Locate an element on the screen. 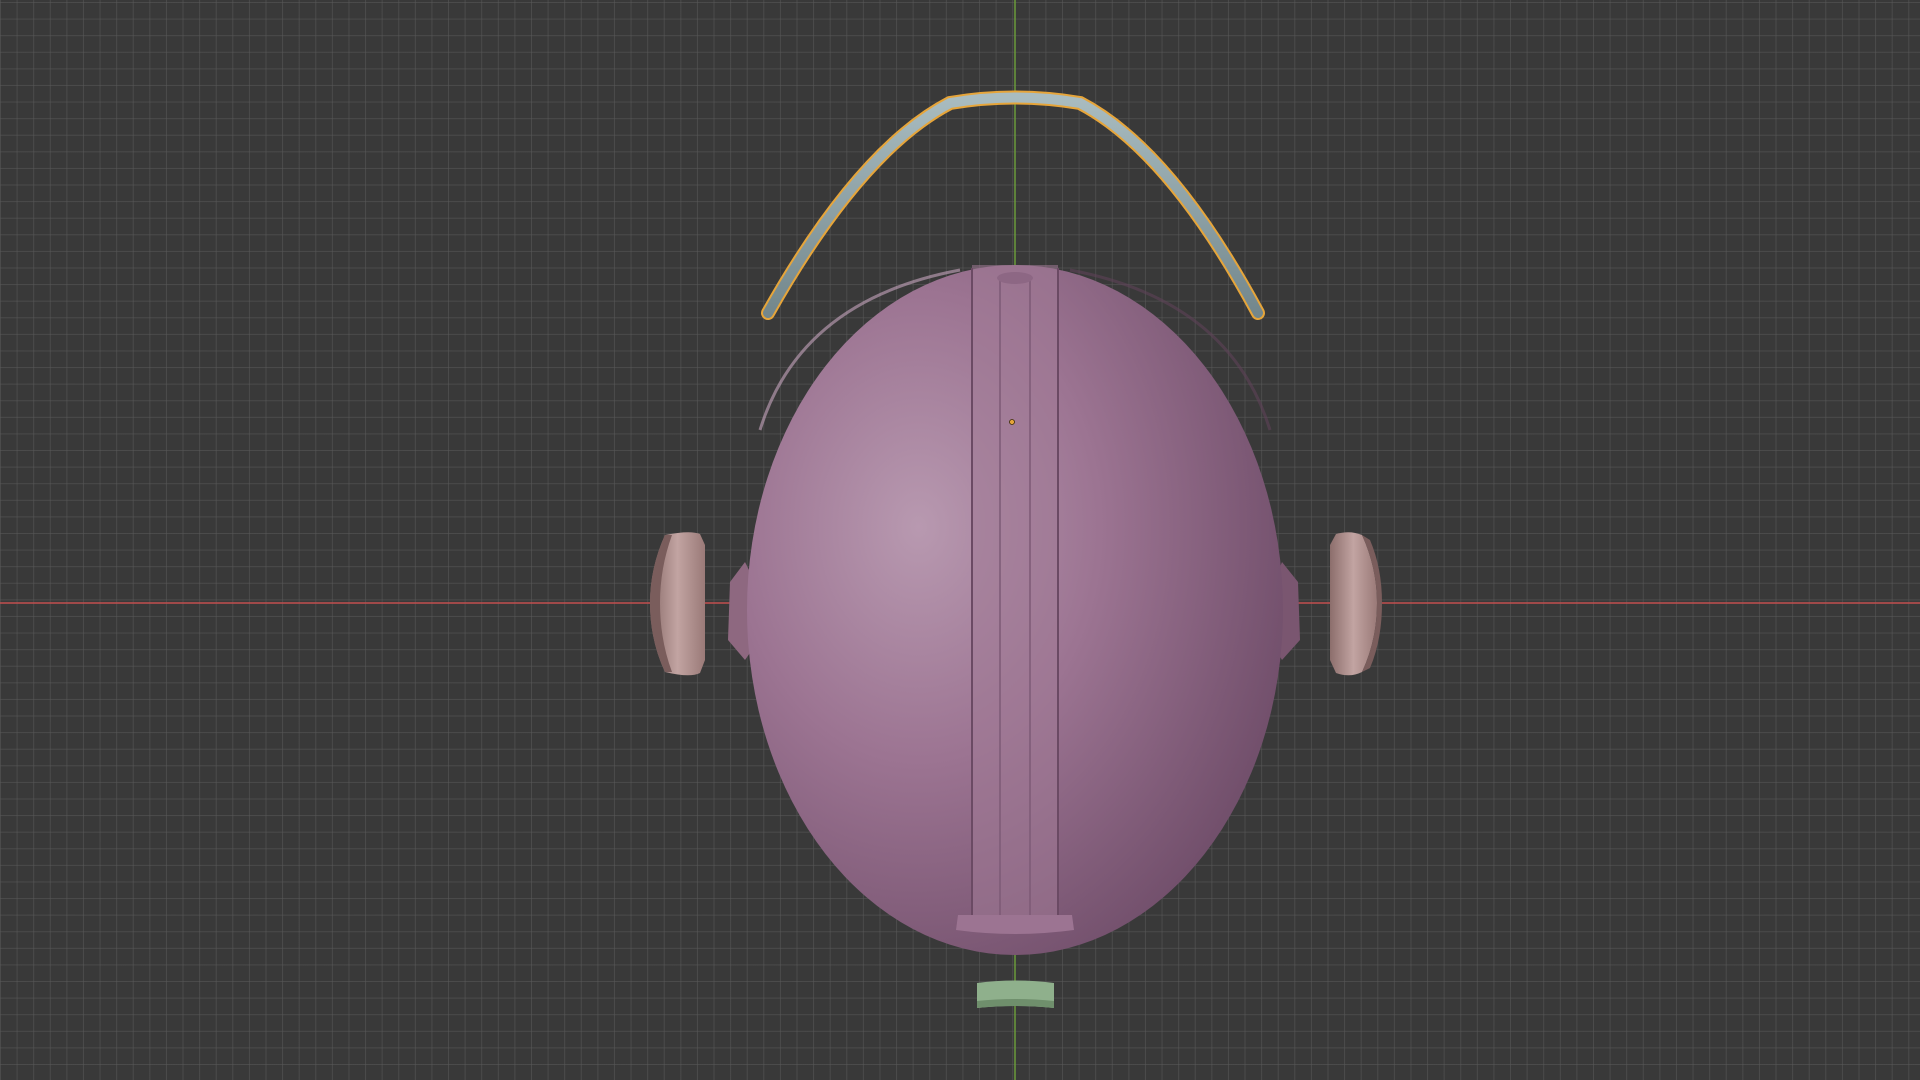 Image resolution: width=1920 pixels, height=1080 pixels. front-strap-object is located at coordinates (1015, 994).